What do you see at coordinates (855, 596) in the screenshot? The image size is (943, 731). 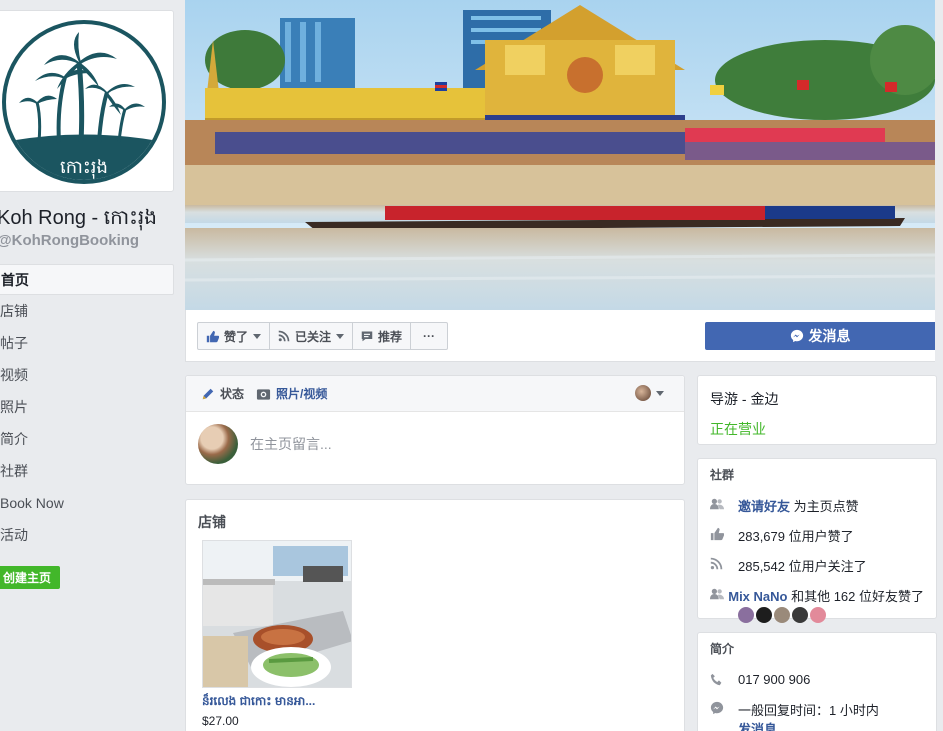 I see `friend-suffix: 和其他 162 位好友赞了` at bounding box center [855, 596].